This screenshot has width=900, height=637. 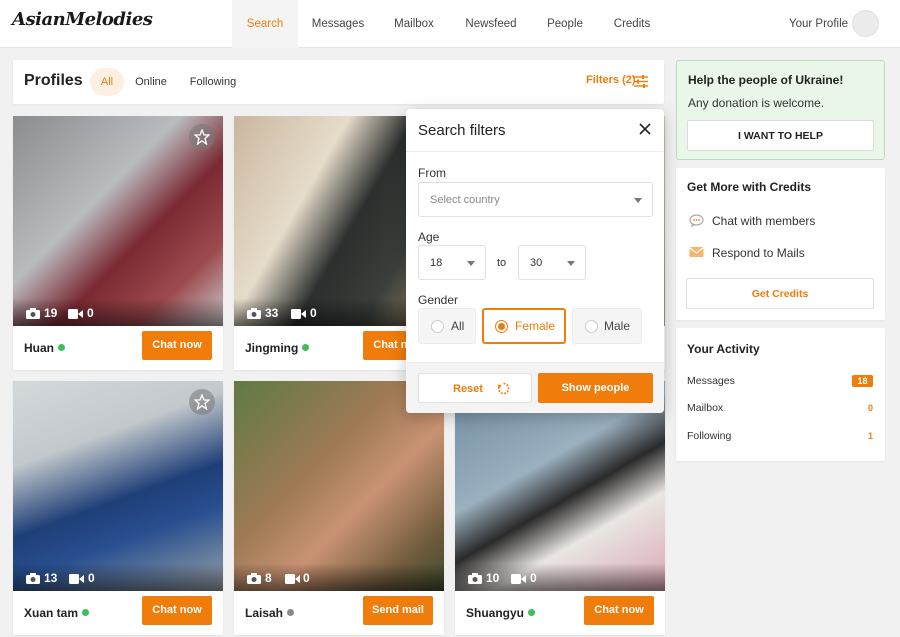 What do you see at coordinates (607, 326) in the screenshot?
I see `gender-option-male: Male` at bounding box center [607, 326].